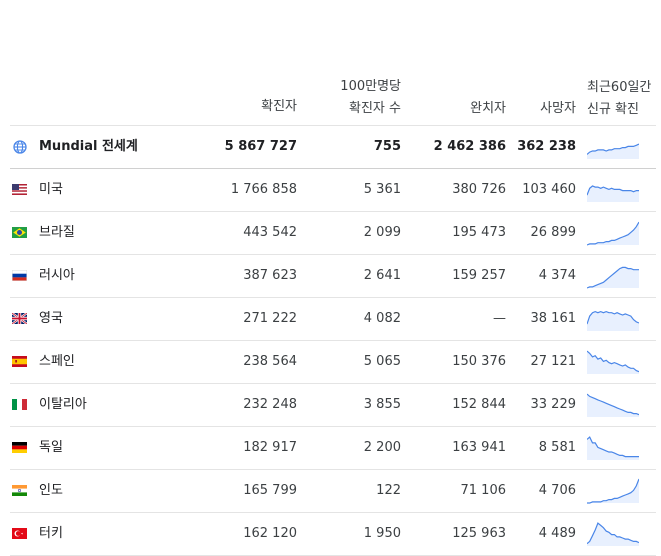 This screenshot has height=556, width=661. I want to click on table-row: 러시아 387 623 2 641 159 257 4 374, so click(333, 276).